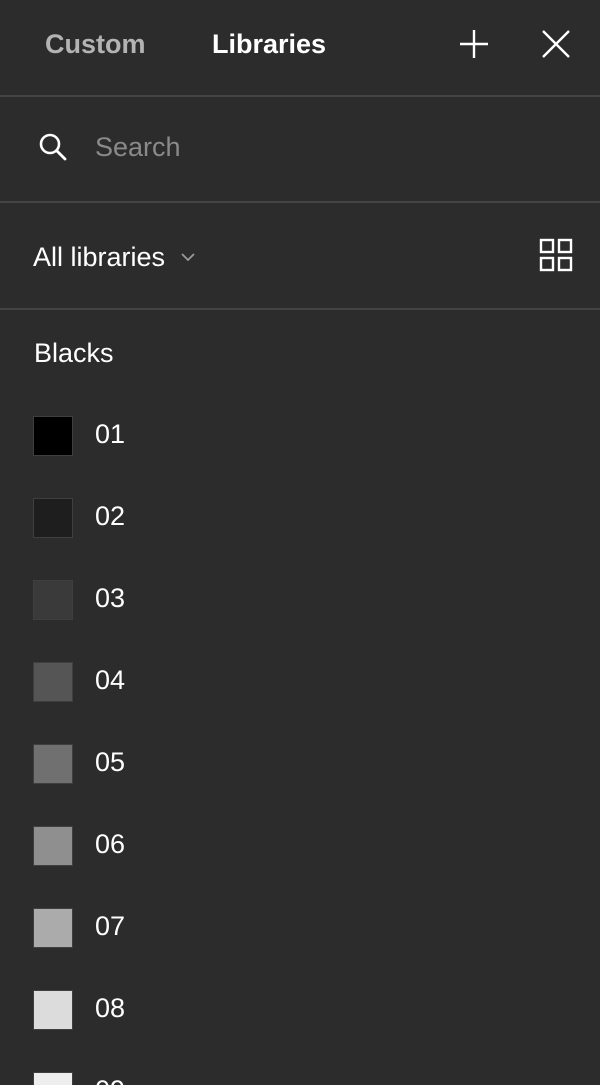 The width and height of the screenshot is (600, 1085). Describe the element at coordinates (300, 867) in the screenshot. I see `color-style-item: 06` at that location.